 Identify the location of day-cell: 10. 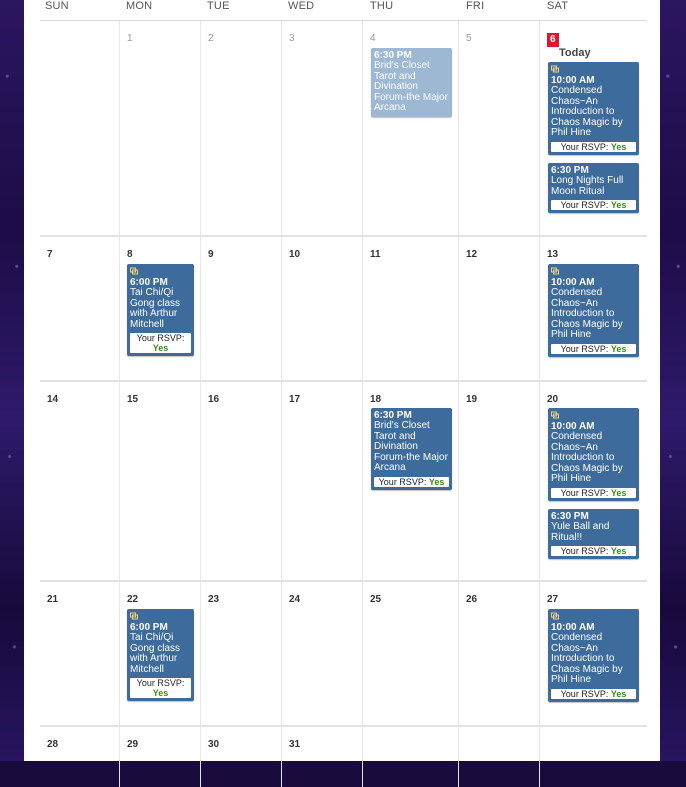
(322, 308).